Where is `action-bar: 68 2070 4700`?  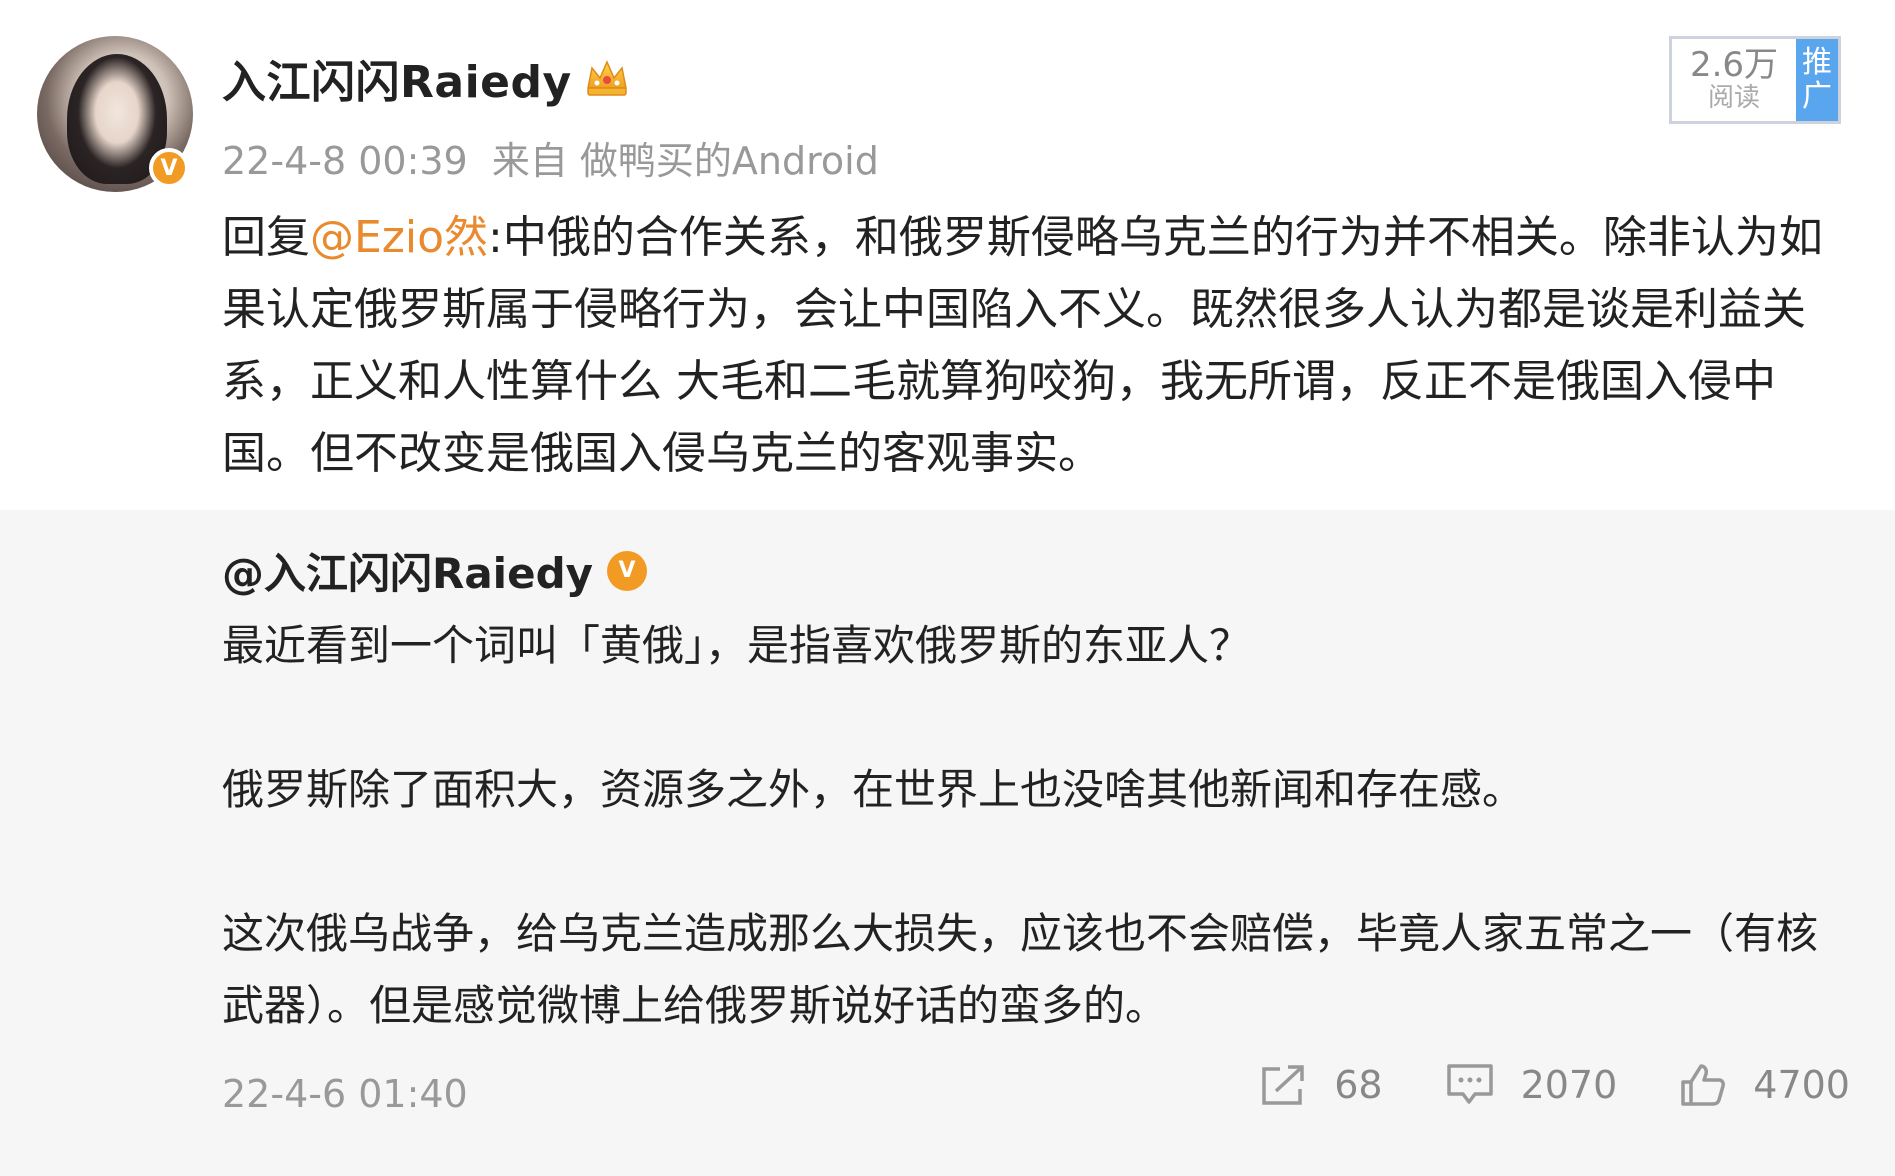 action-bar: 68 2070 4700 is located at coordinates (1523, 1085).